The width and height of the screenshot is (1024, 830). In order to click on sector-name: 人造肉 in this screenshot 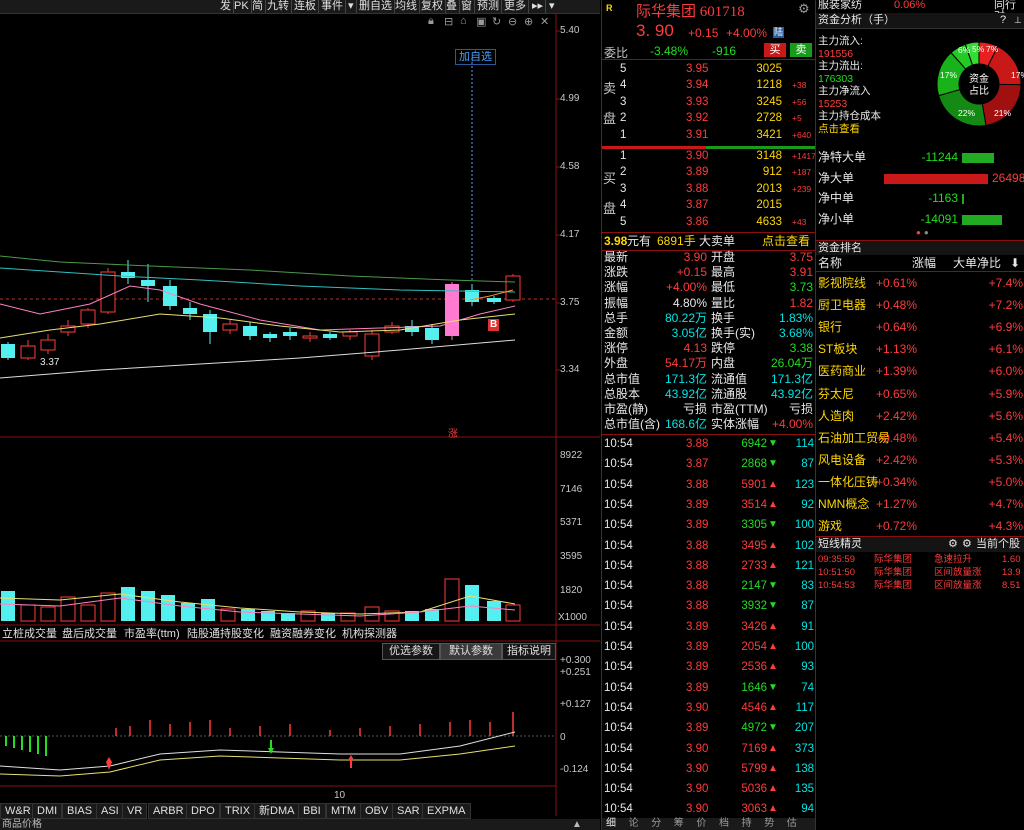, I will do `click(836, 416)`.